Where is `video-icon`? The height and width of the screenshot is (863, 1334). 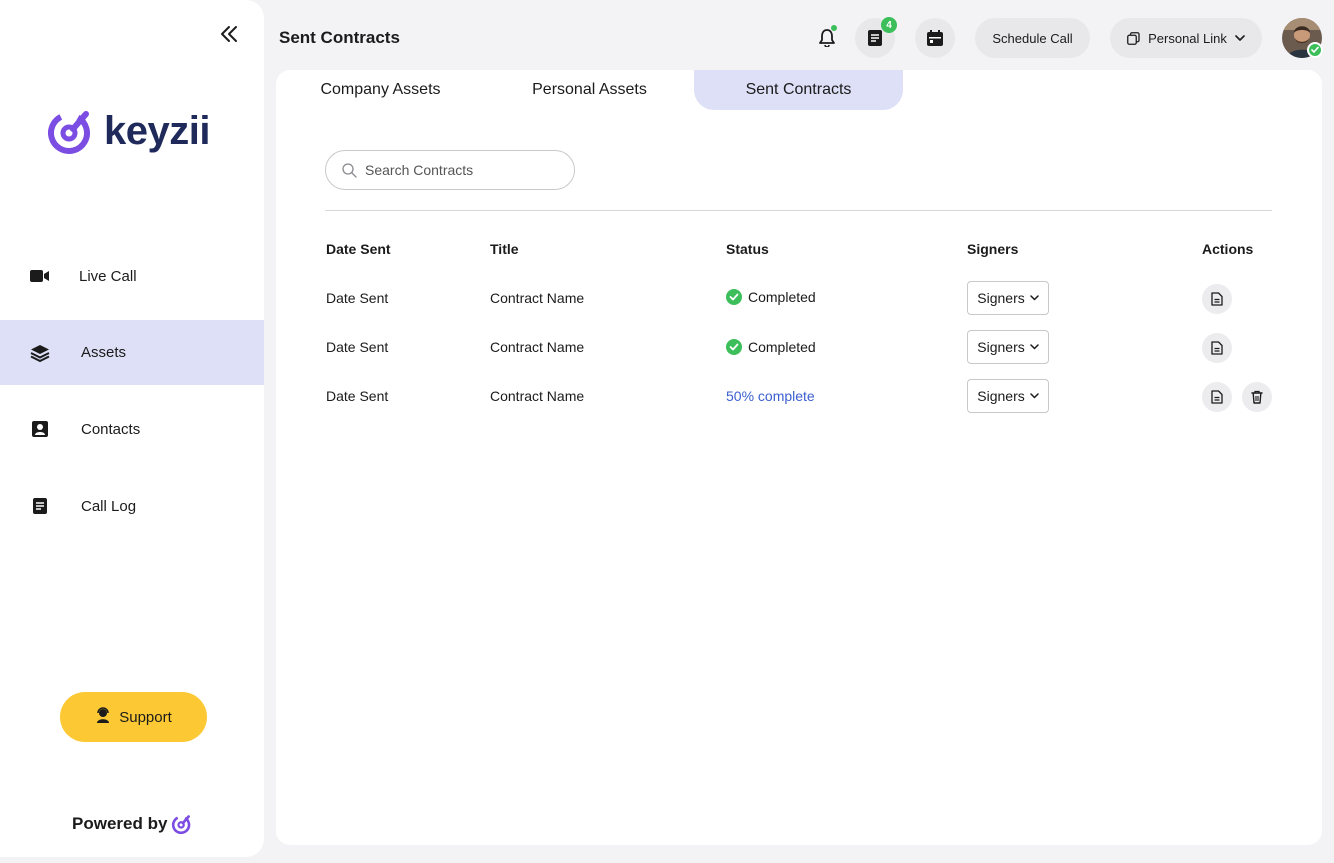
video-icon is located at coordinates (40, 276).